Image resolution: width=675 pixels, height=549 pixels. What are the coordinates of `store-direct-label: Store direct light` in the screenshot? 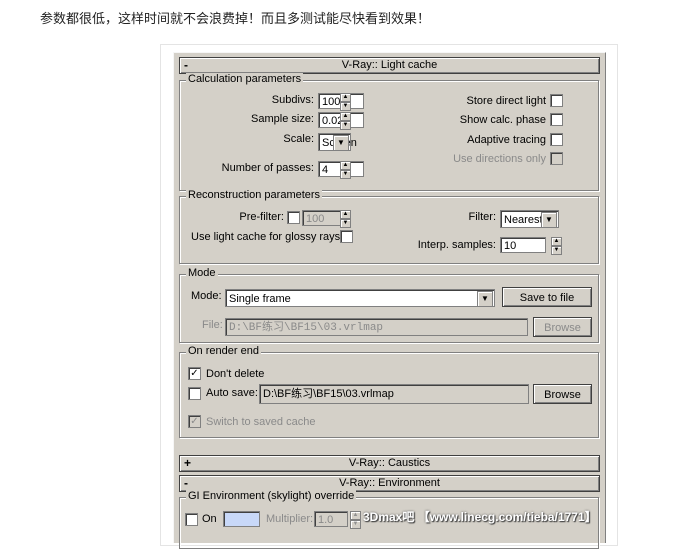 It's located at (506, 101).